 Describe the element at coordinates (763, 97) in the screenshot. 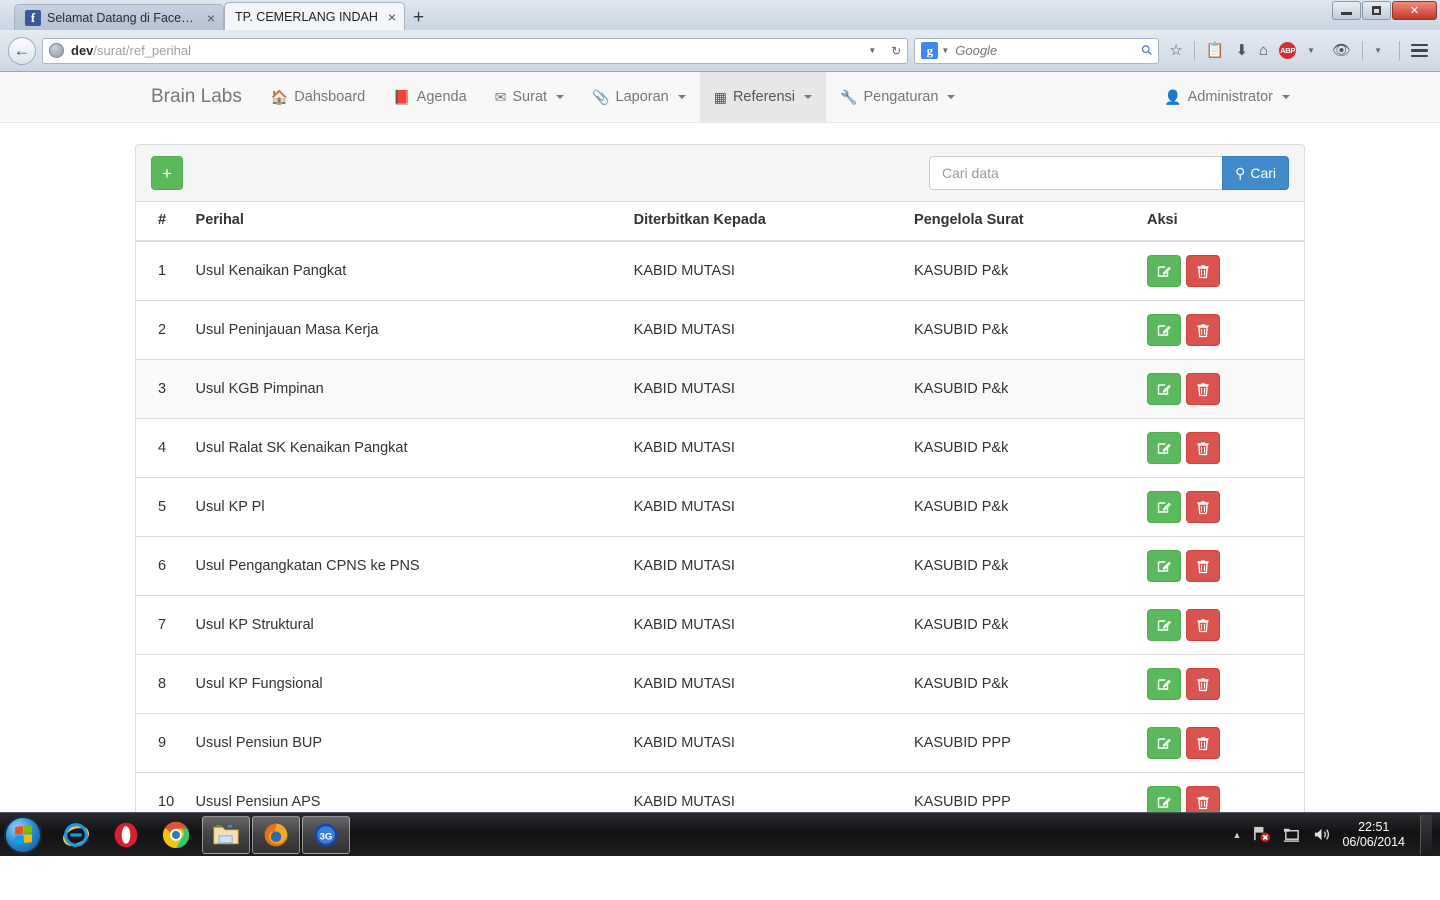

I see `nav-item-referensi: ▦ Referensi` at that location.